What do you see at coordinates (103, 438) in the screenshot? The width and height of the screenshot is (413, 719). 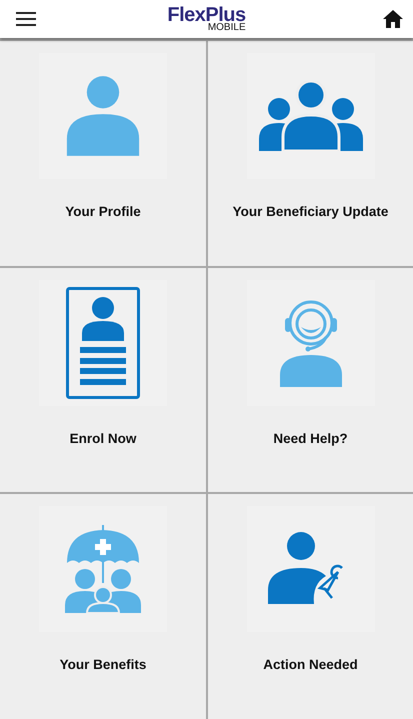 I see `tile-label: Enrol Now` at bounding box center [103, 438].